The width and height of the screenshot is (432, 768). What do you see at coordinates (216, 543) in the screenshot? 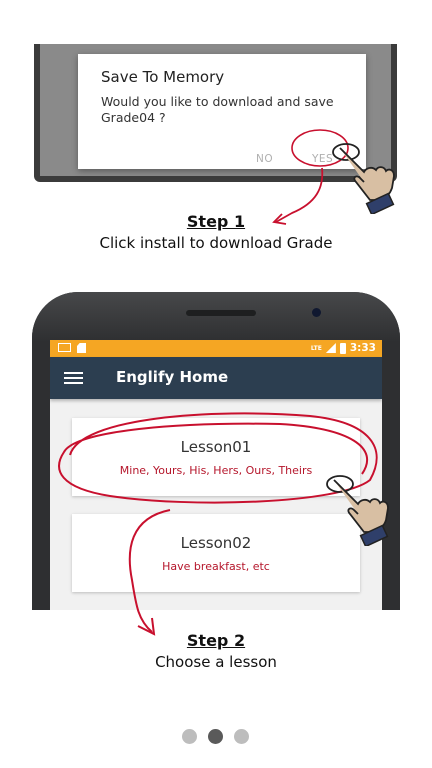
I see `lesson-title: Lesson02` at bounding box center [216, 543].